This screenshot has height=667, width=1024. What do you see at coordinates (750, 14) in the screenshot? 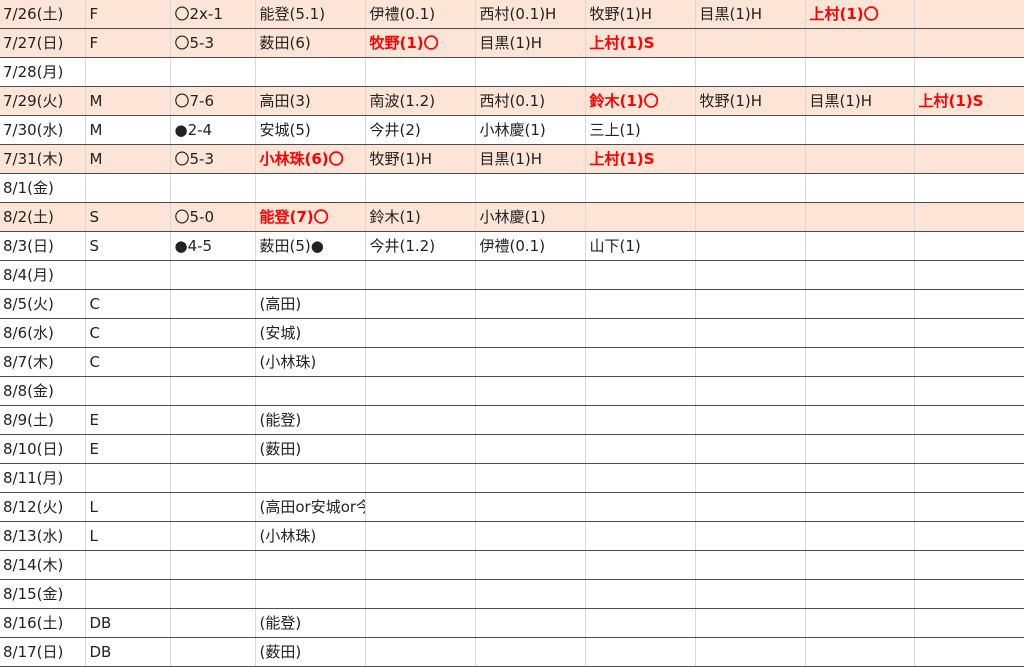
I see `pitcher-5-cell: 目黒(1)H` at bounding box center [750, 14].